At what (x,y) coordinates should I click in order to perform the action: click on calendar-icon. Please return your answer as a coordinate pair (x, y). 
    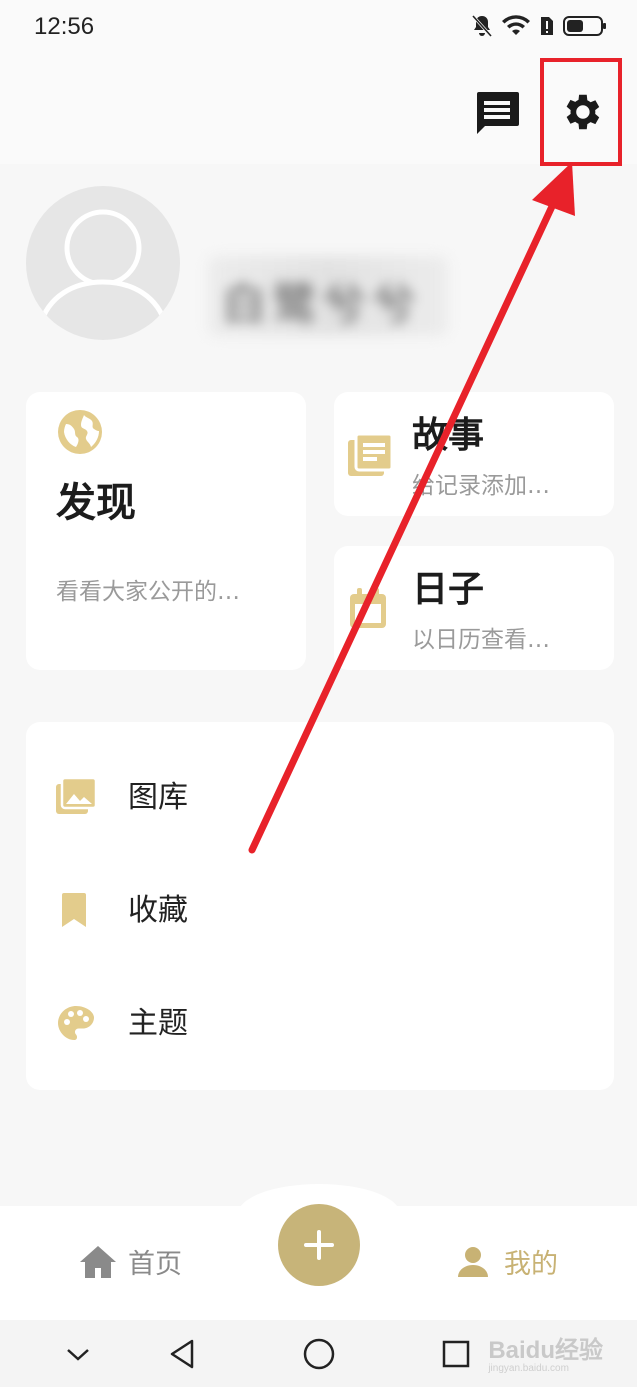
    Looking at the image, I should click on (368, 610).